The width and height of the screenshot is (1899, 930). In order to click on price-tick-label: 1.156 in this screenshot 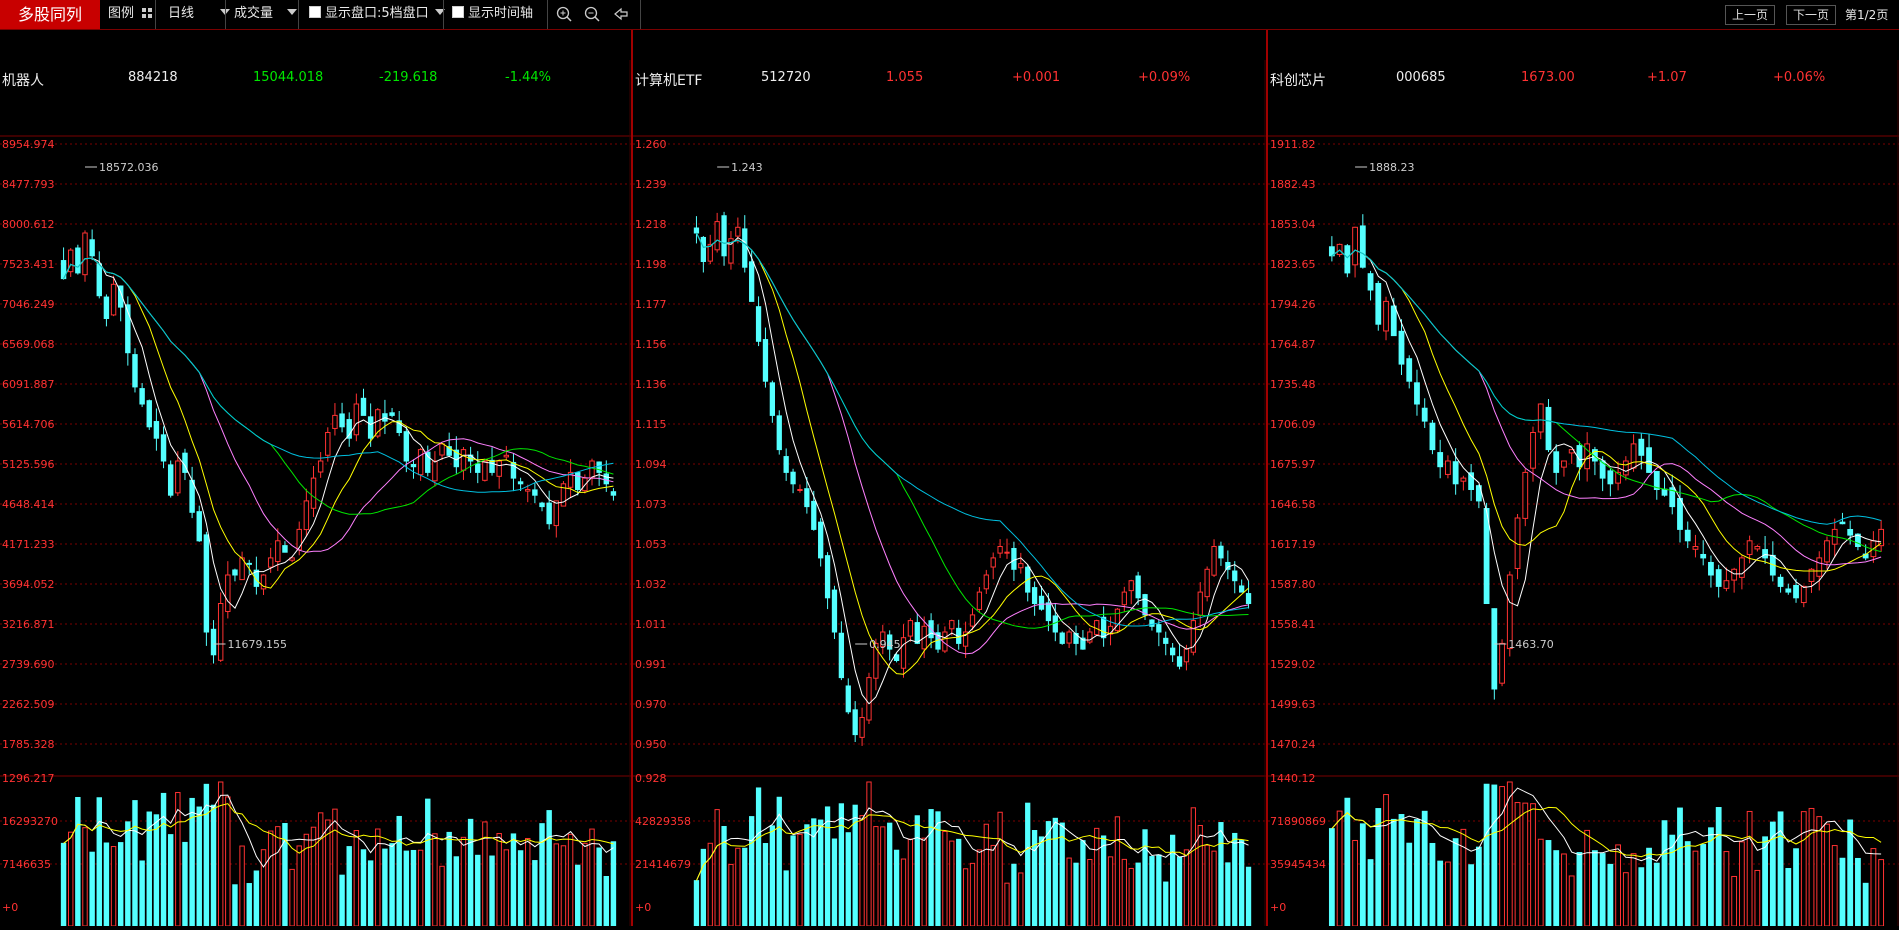, I will do `click(651, 344)`.